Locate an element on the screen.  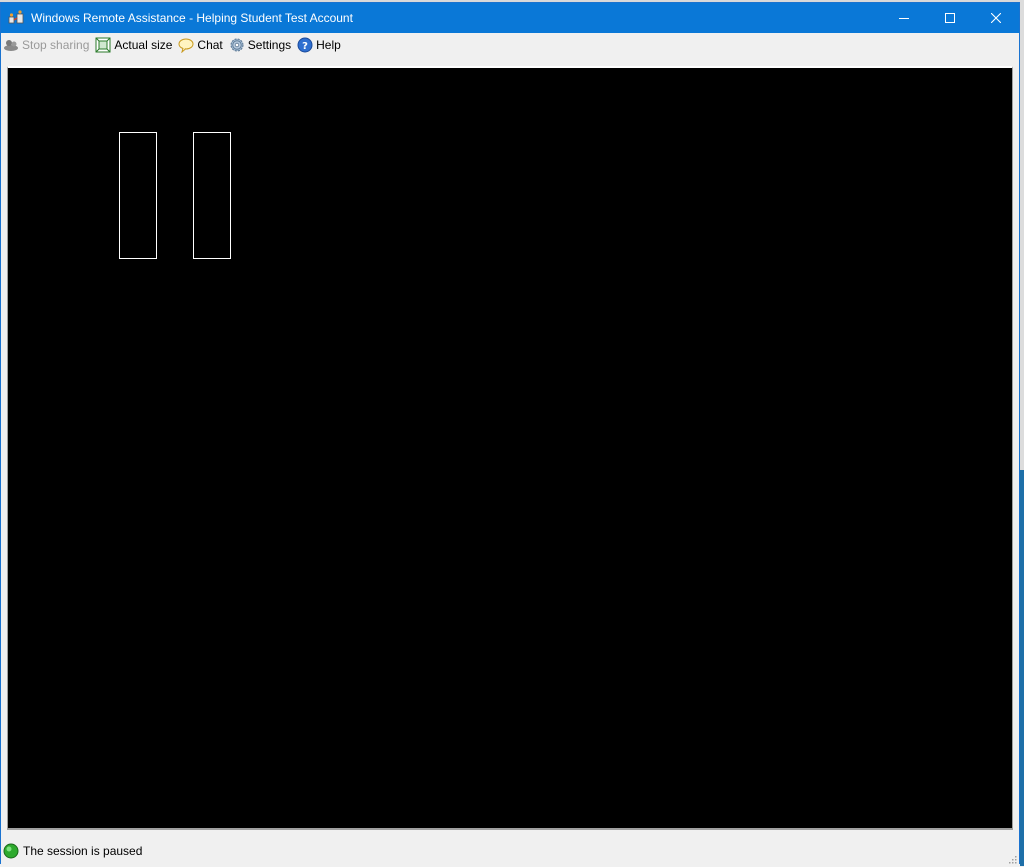
window-controls is located at coordinates (950, 18).